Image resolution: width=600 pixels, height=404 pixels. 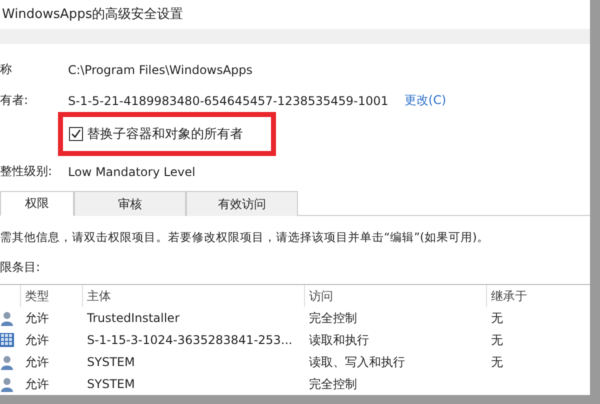 What do you see at coordinates (7, 340) in the screenshot?
I see `grid-icon` at bounding box center [7, 340].